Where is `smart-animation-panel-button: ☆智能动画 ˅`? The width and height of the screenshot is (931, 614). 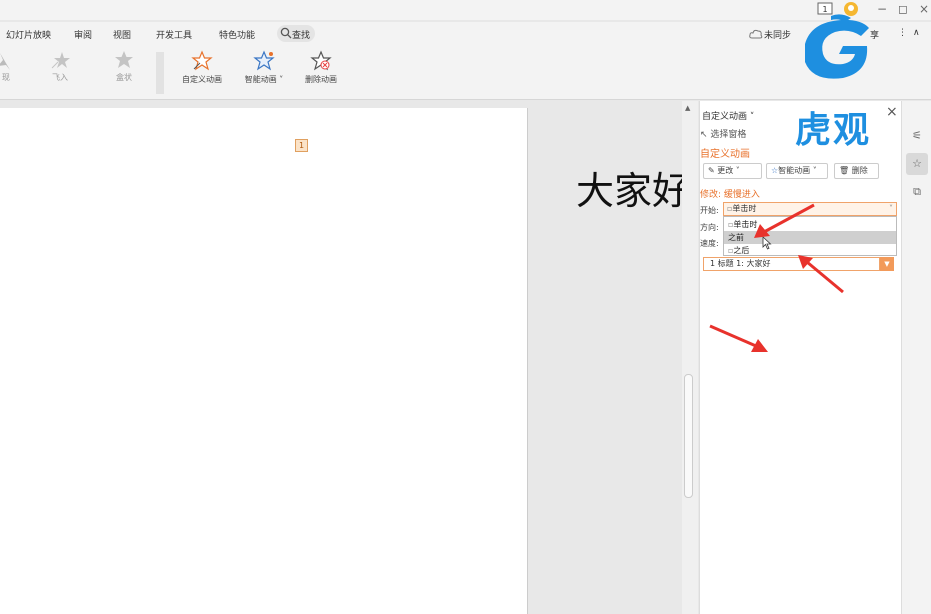 smart-animation-panel-button: ☆智能动画 ˅ is located at coordinates (797, 171).